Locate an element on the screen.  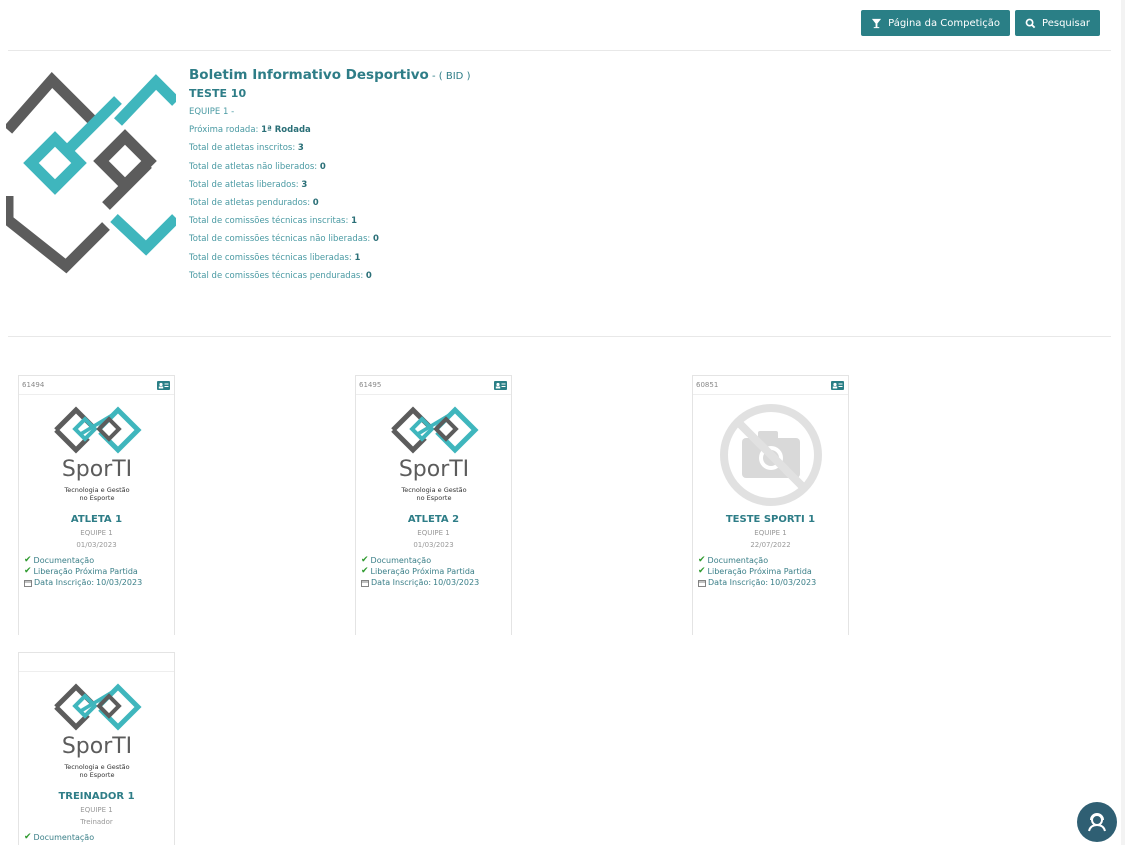
stat-athletes-registered: Total de atletas inscritos: 3 is located at coordinates (246, 148).